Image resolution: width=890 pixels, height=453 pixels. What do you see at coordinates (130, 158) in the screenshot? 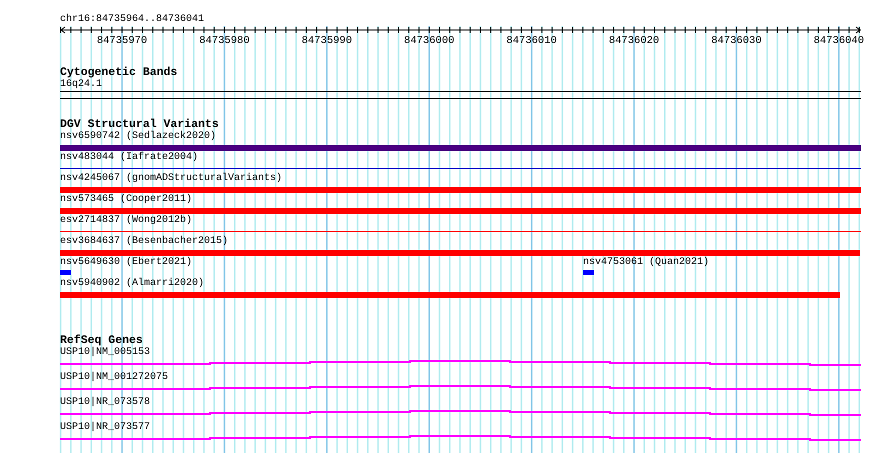
I see `variant-label: nsv483044 (Iafrate2004)` at bounding box center [130, 158].